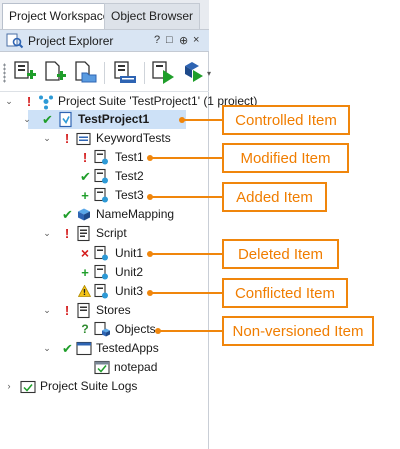  I want to click on application-icon, so click(102, 367).